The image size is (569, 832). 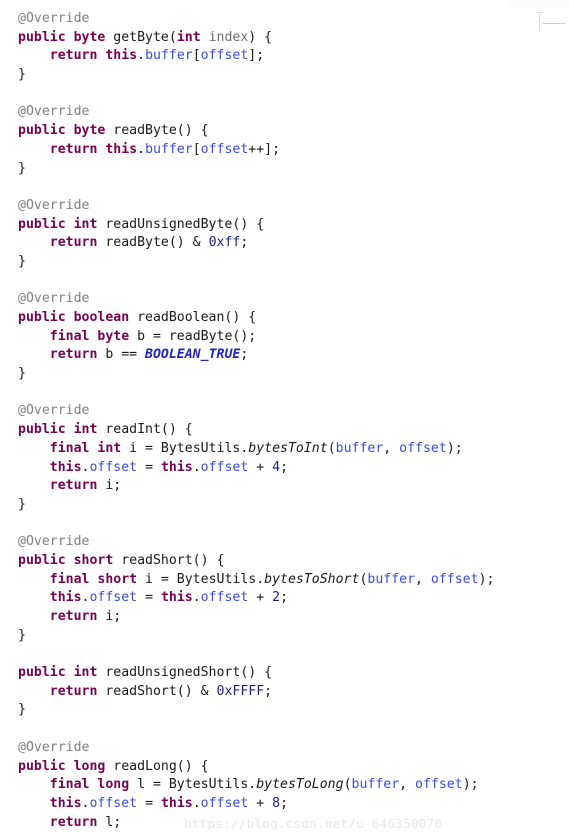 I want to click on code-token-plain: b = readByte();, so click(x=193, y=336).